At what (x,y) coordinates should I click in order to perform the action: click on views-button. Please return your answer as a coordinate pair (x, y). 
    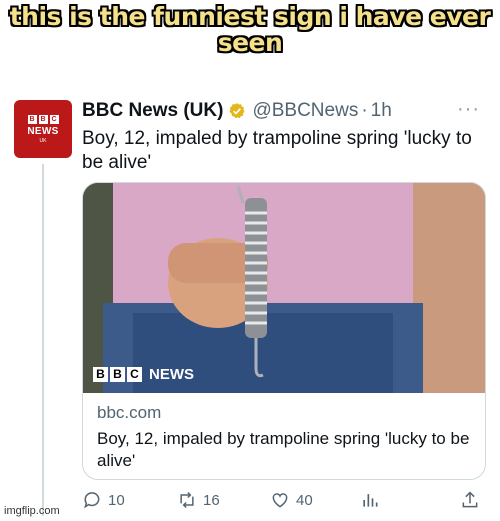
    Looking at the image, I should click on (370, 500).